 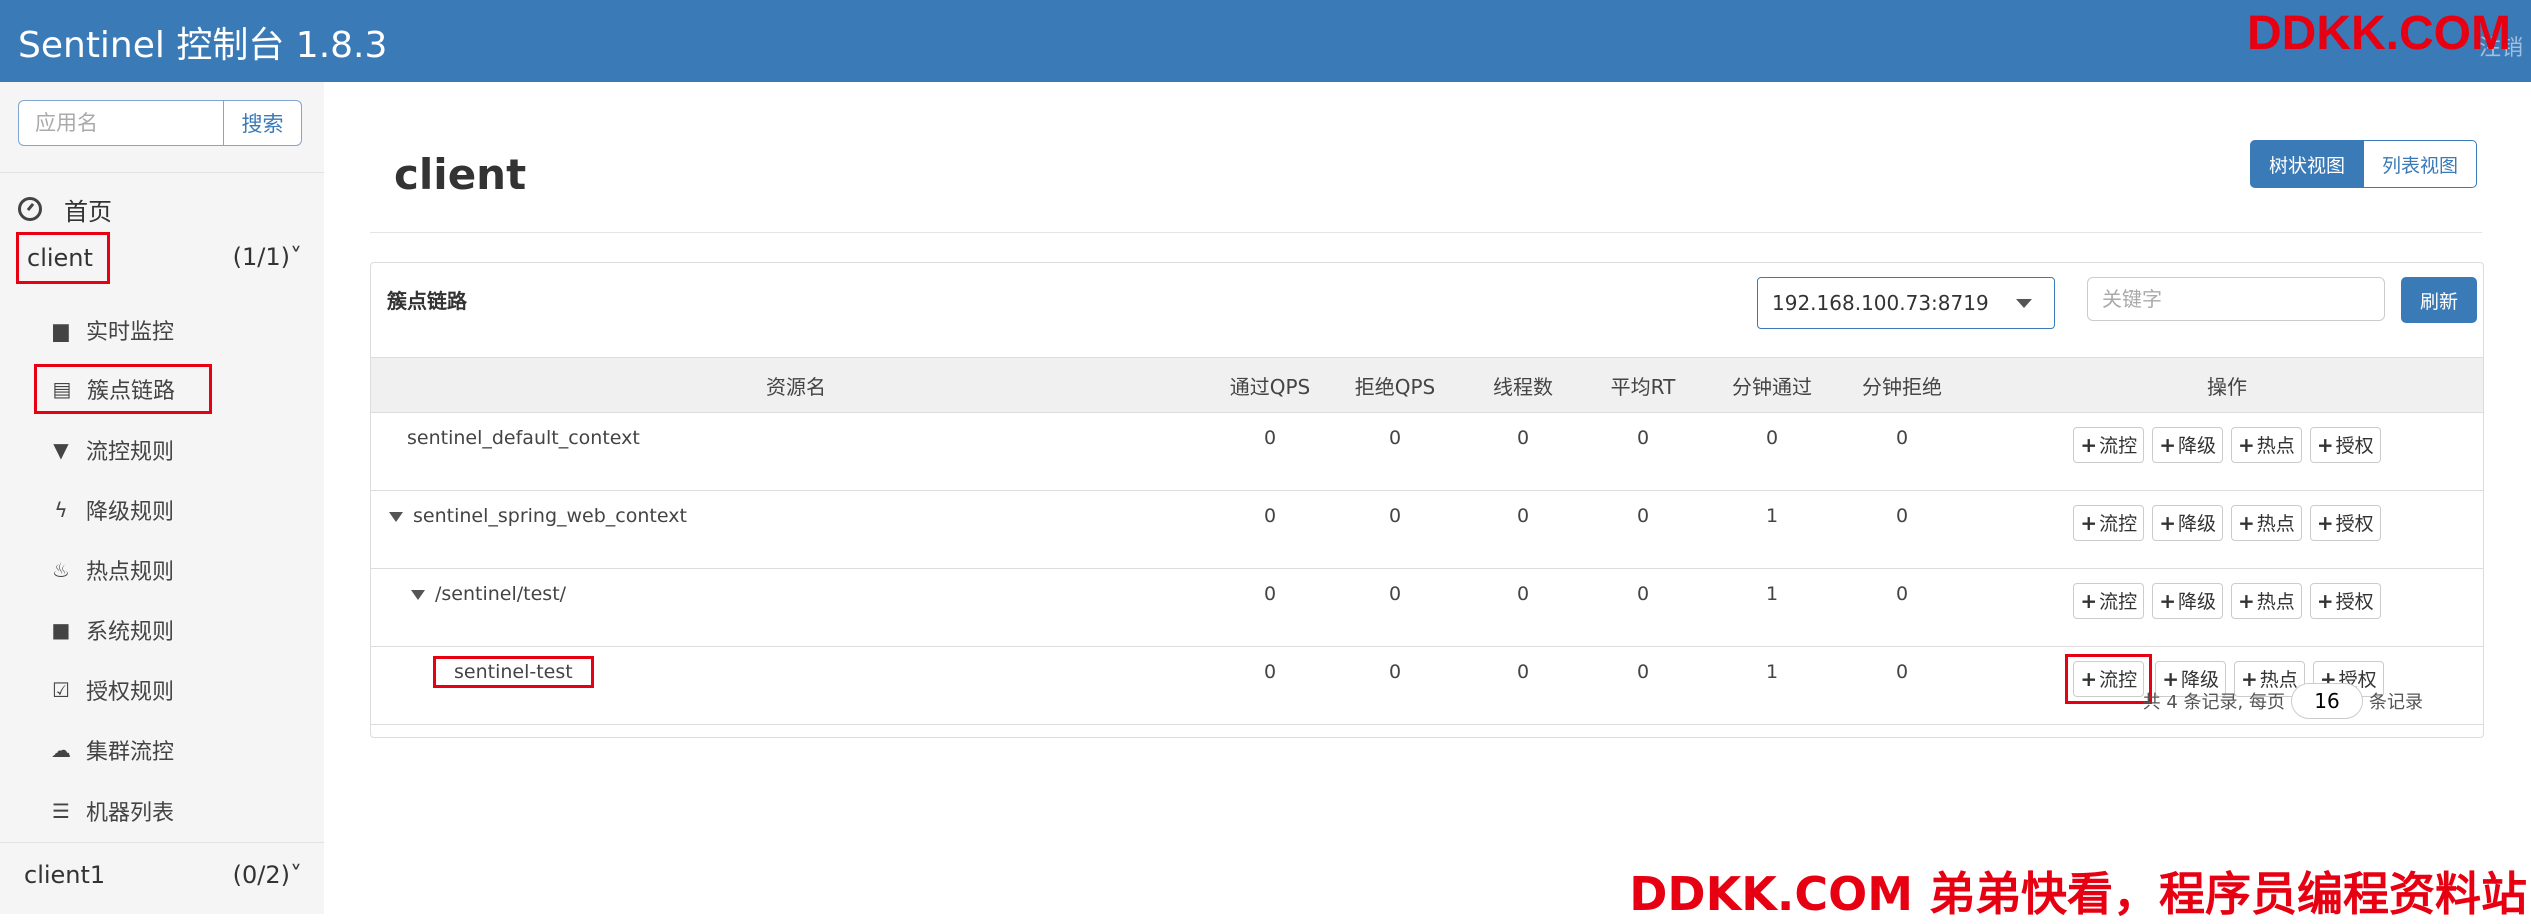 What do you see at coordinates (112, 450) in the screenshot?
I see `sidebar-item-flow-rules: ▼ 流控规则` at bounding box center [112, 450].